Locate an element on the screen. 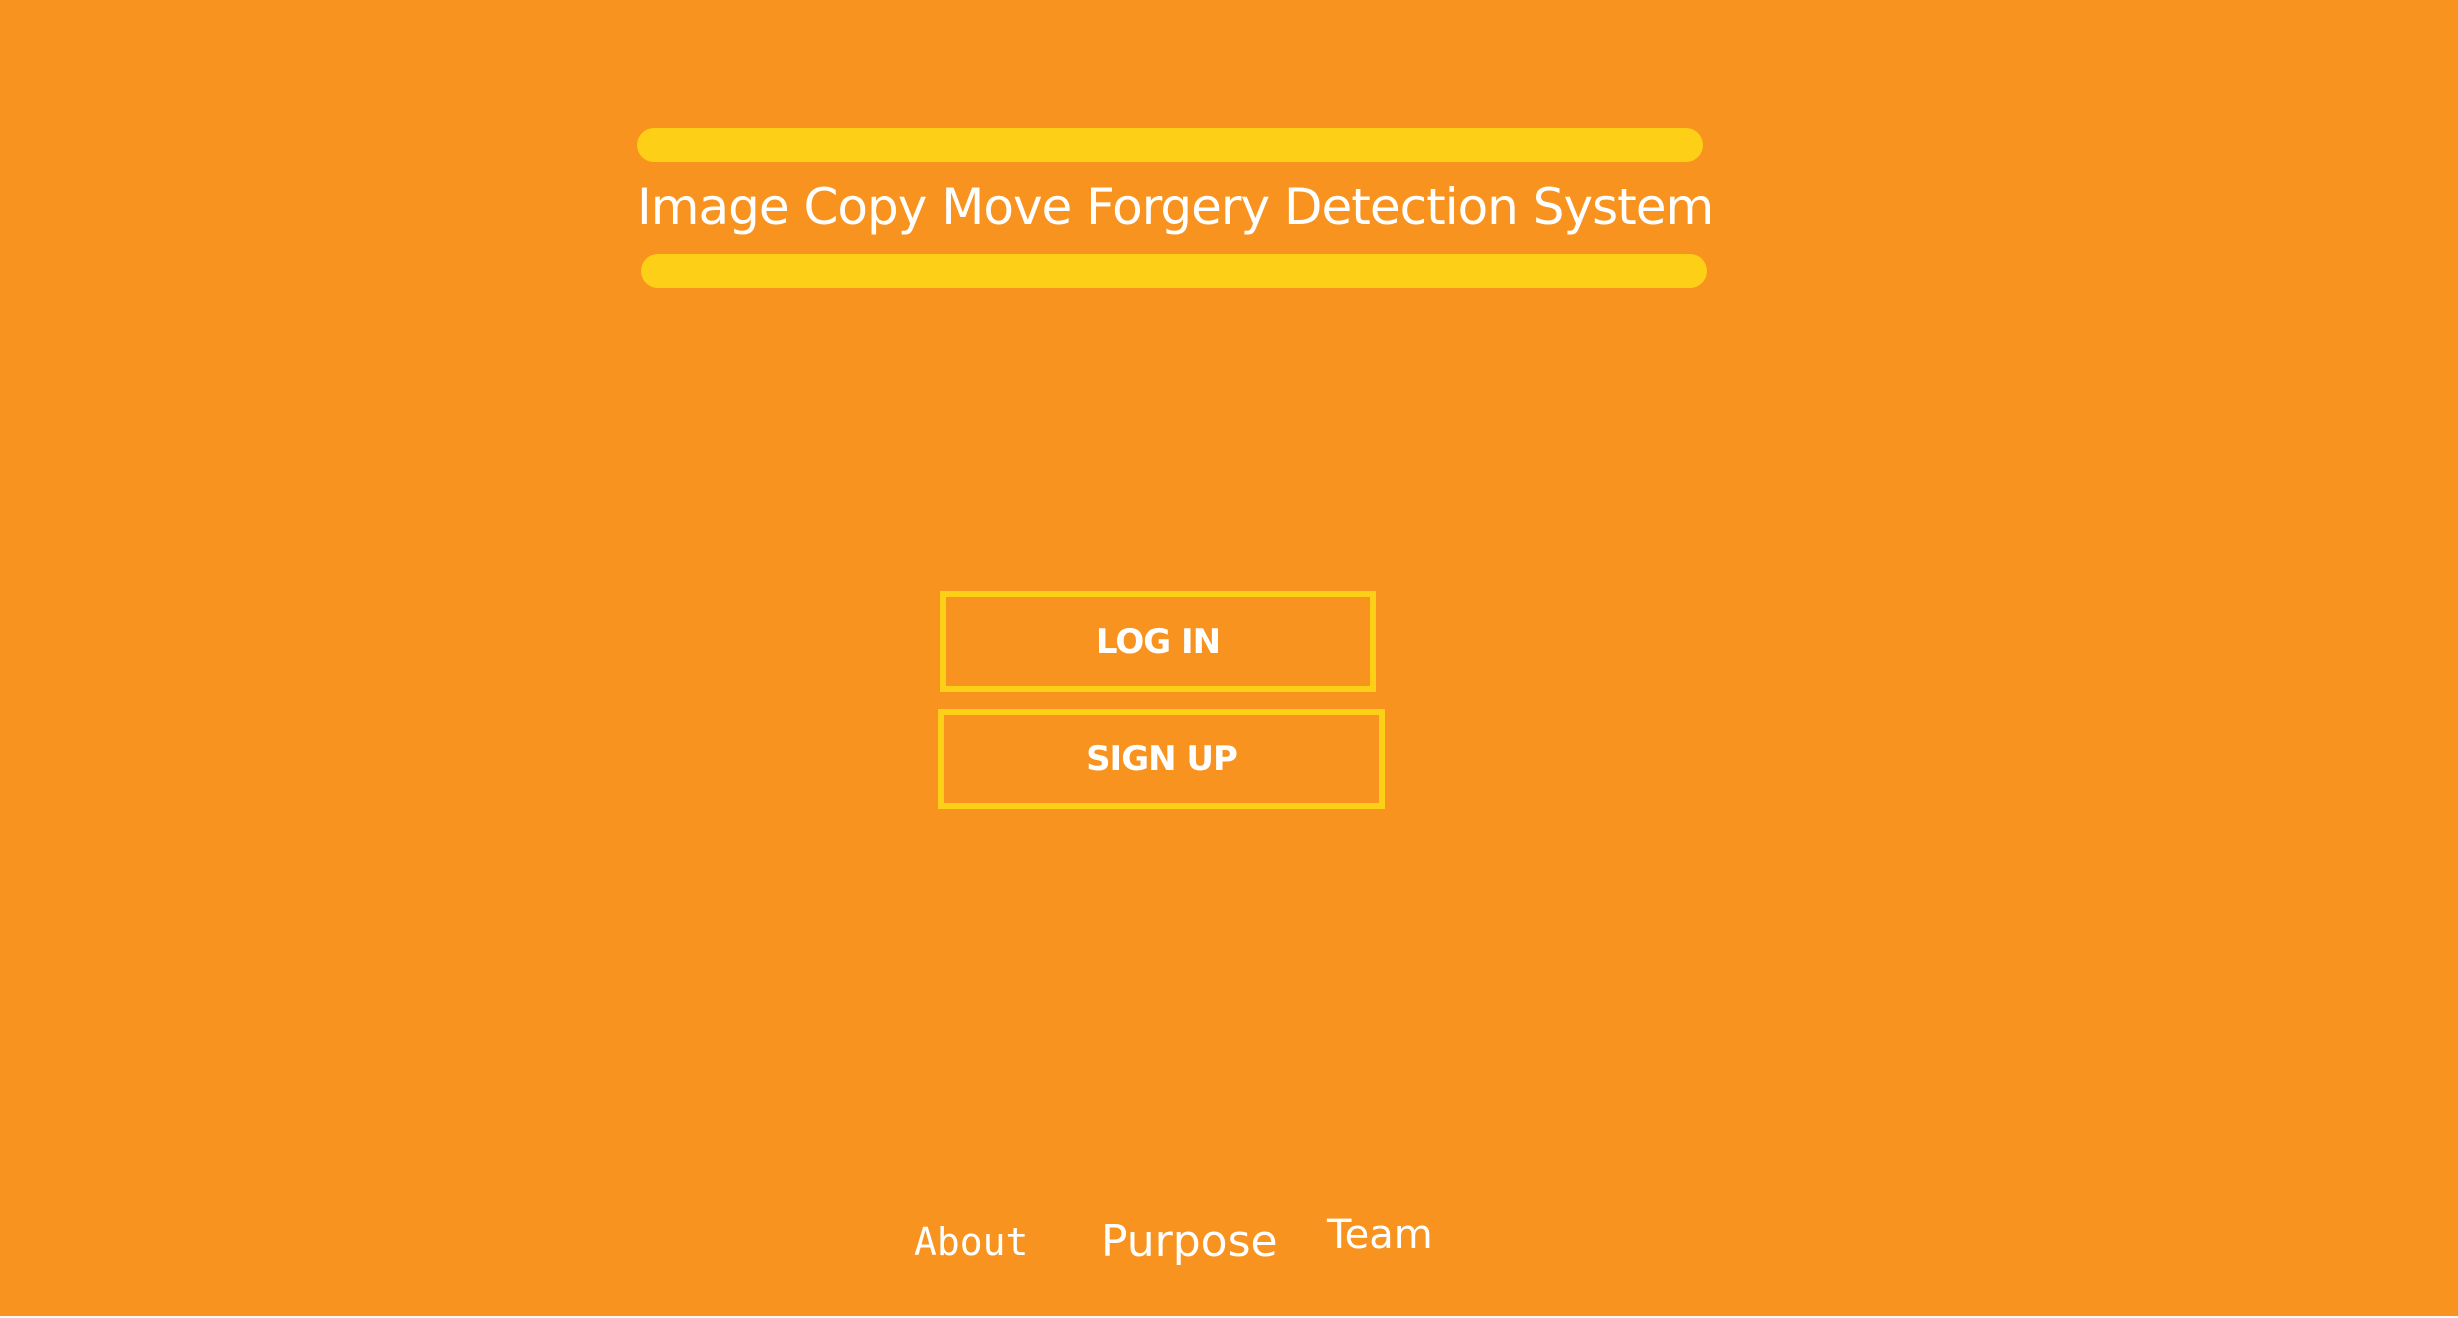 This screenshot has height=1318, width=2458. nav-link-team: Team is located at coordinates (1380, 1235).